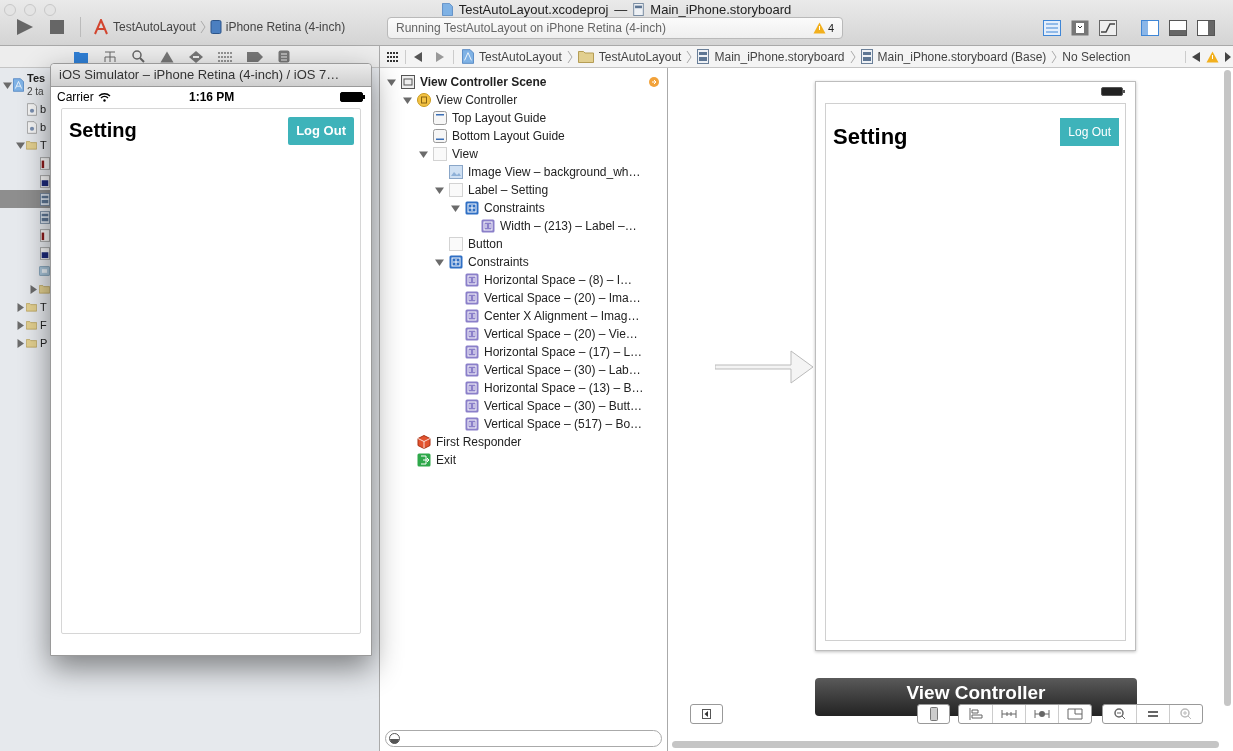 Image resolution: width=1233 pixels, height=751 pixels. I want to click on status-time: 1:16 PM, so click(212, 97).